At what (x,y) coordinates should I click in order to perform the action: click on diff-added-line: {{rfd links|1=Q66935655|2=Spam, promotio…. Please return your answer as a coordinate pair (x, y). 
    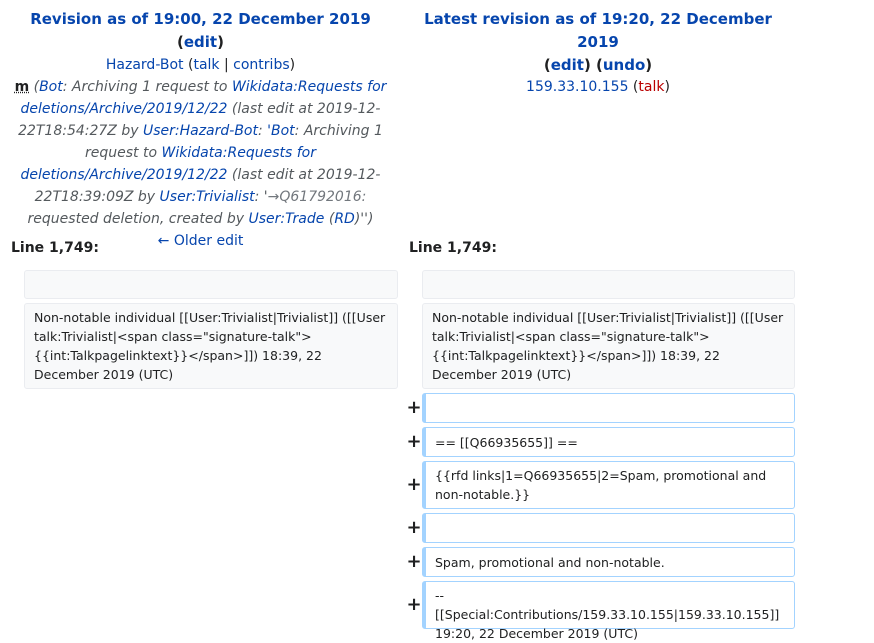
    Looking at the image, I should click on (608, 485).